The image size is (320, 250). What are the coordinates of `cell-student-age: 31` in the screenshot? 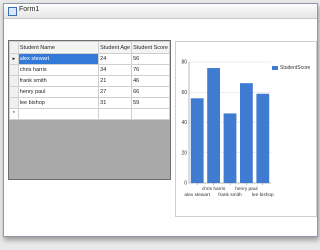 It's located at (115, 103).